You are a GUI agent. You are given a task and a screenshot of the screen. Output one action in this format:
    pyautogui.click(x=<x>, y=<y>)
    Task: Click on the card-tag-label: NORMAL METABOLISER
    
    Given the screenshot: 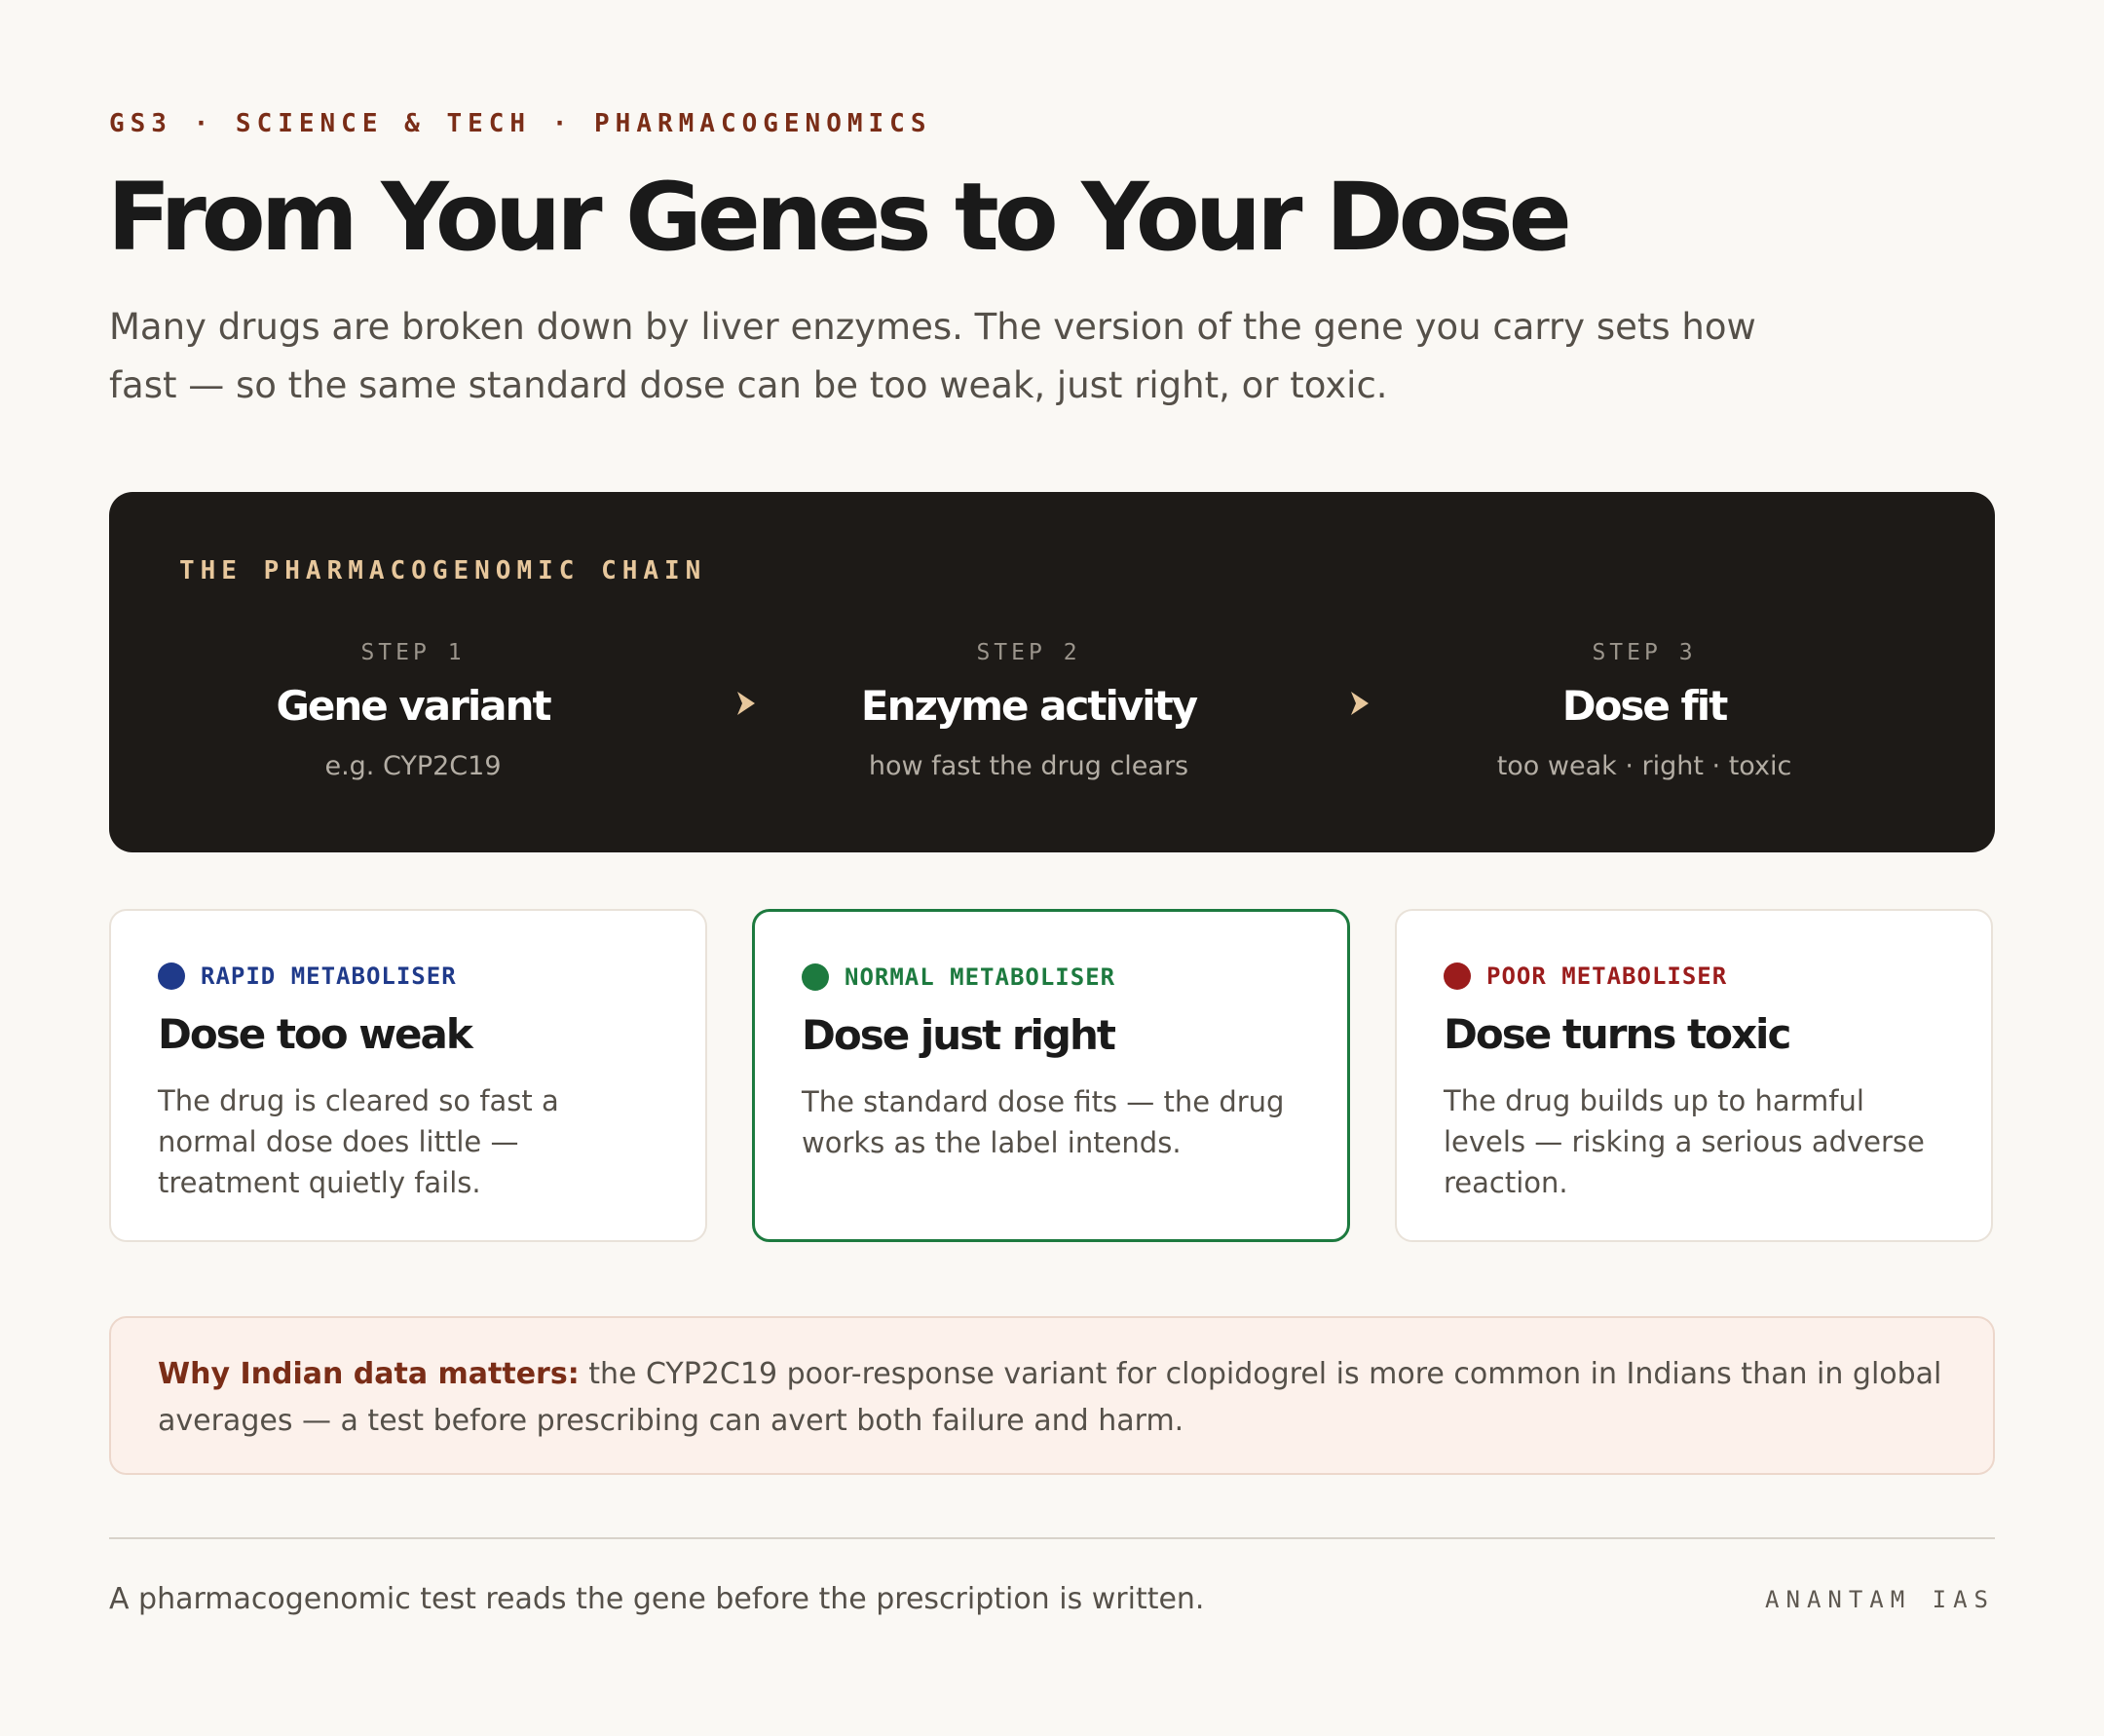 What is the action you would take?
    pyautogui.click(x=980, y=977)
    